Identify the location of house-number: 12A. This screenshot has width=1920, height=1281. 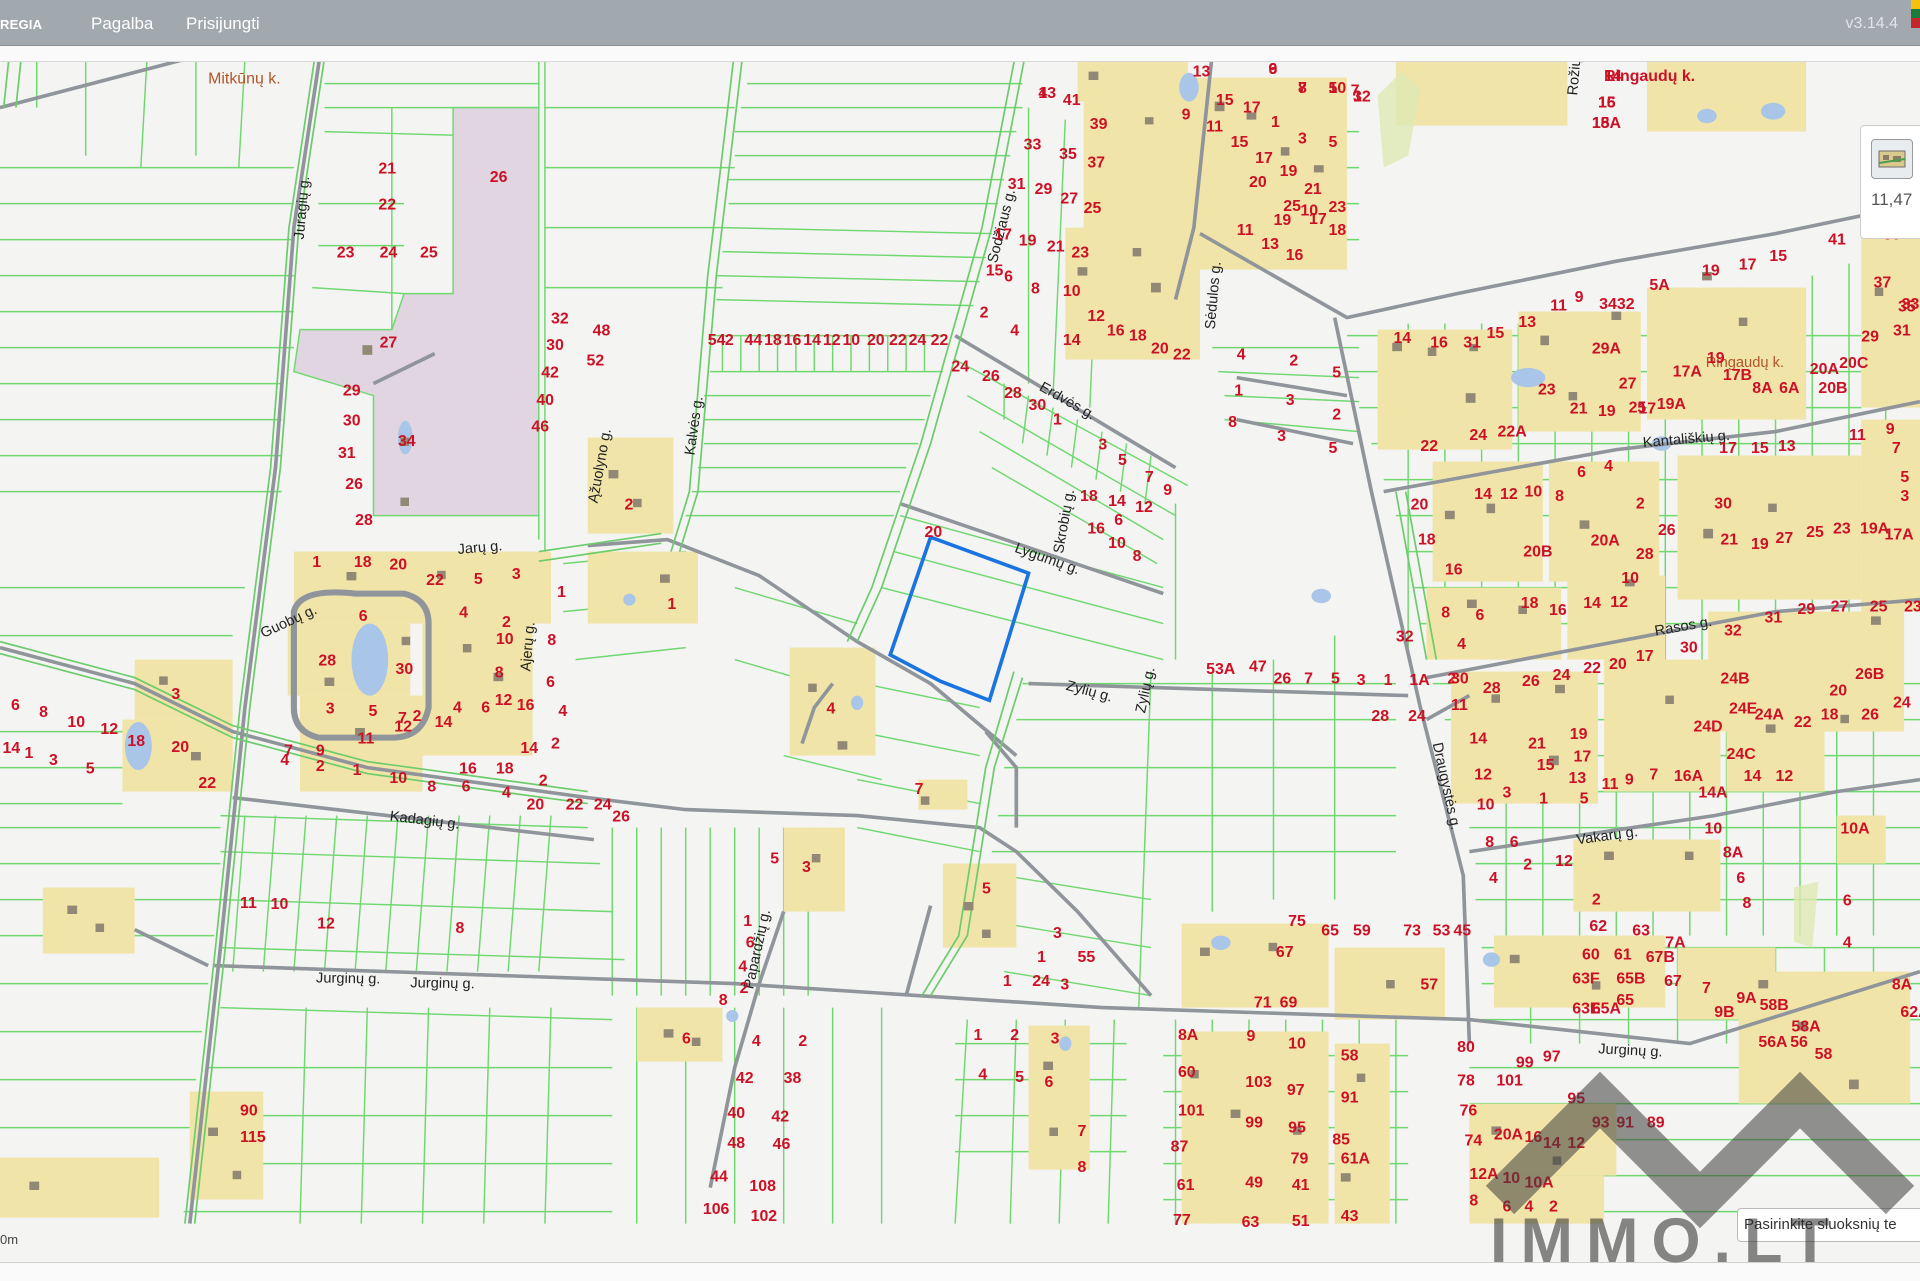
(1483, 1174).